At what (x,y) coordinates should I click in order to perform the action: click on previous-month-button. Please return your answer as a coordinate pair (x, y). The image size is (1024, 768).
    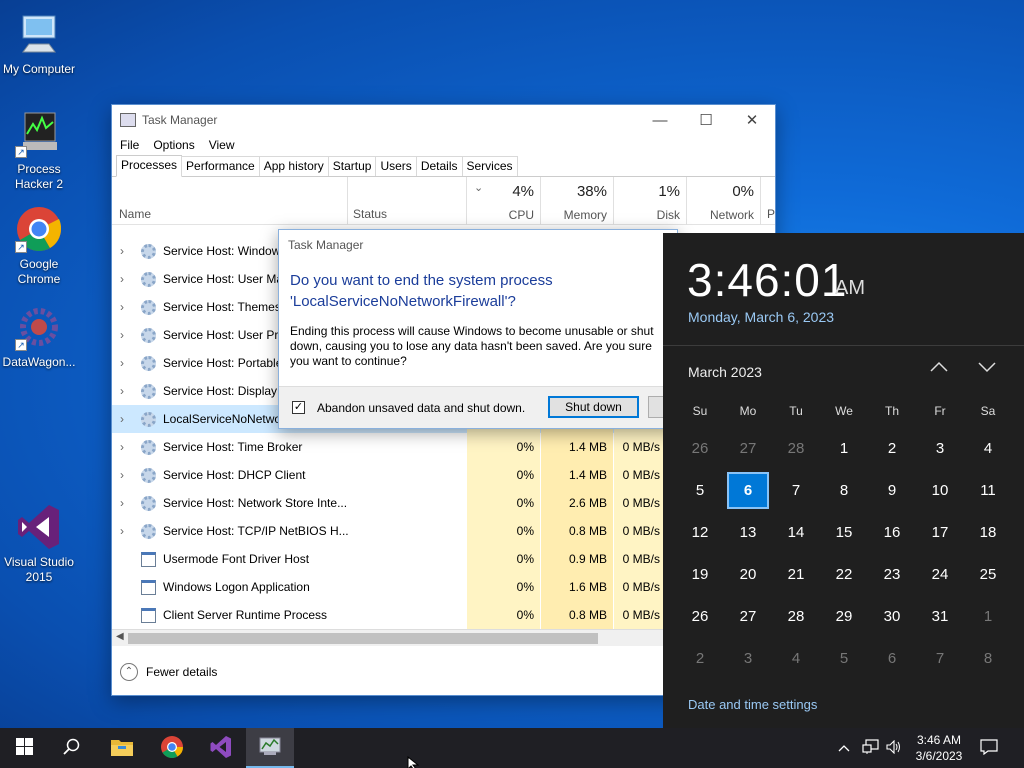
    Looking at the image, I should click on (939, 369).